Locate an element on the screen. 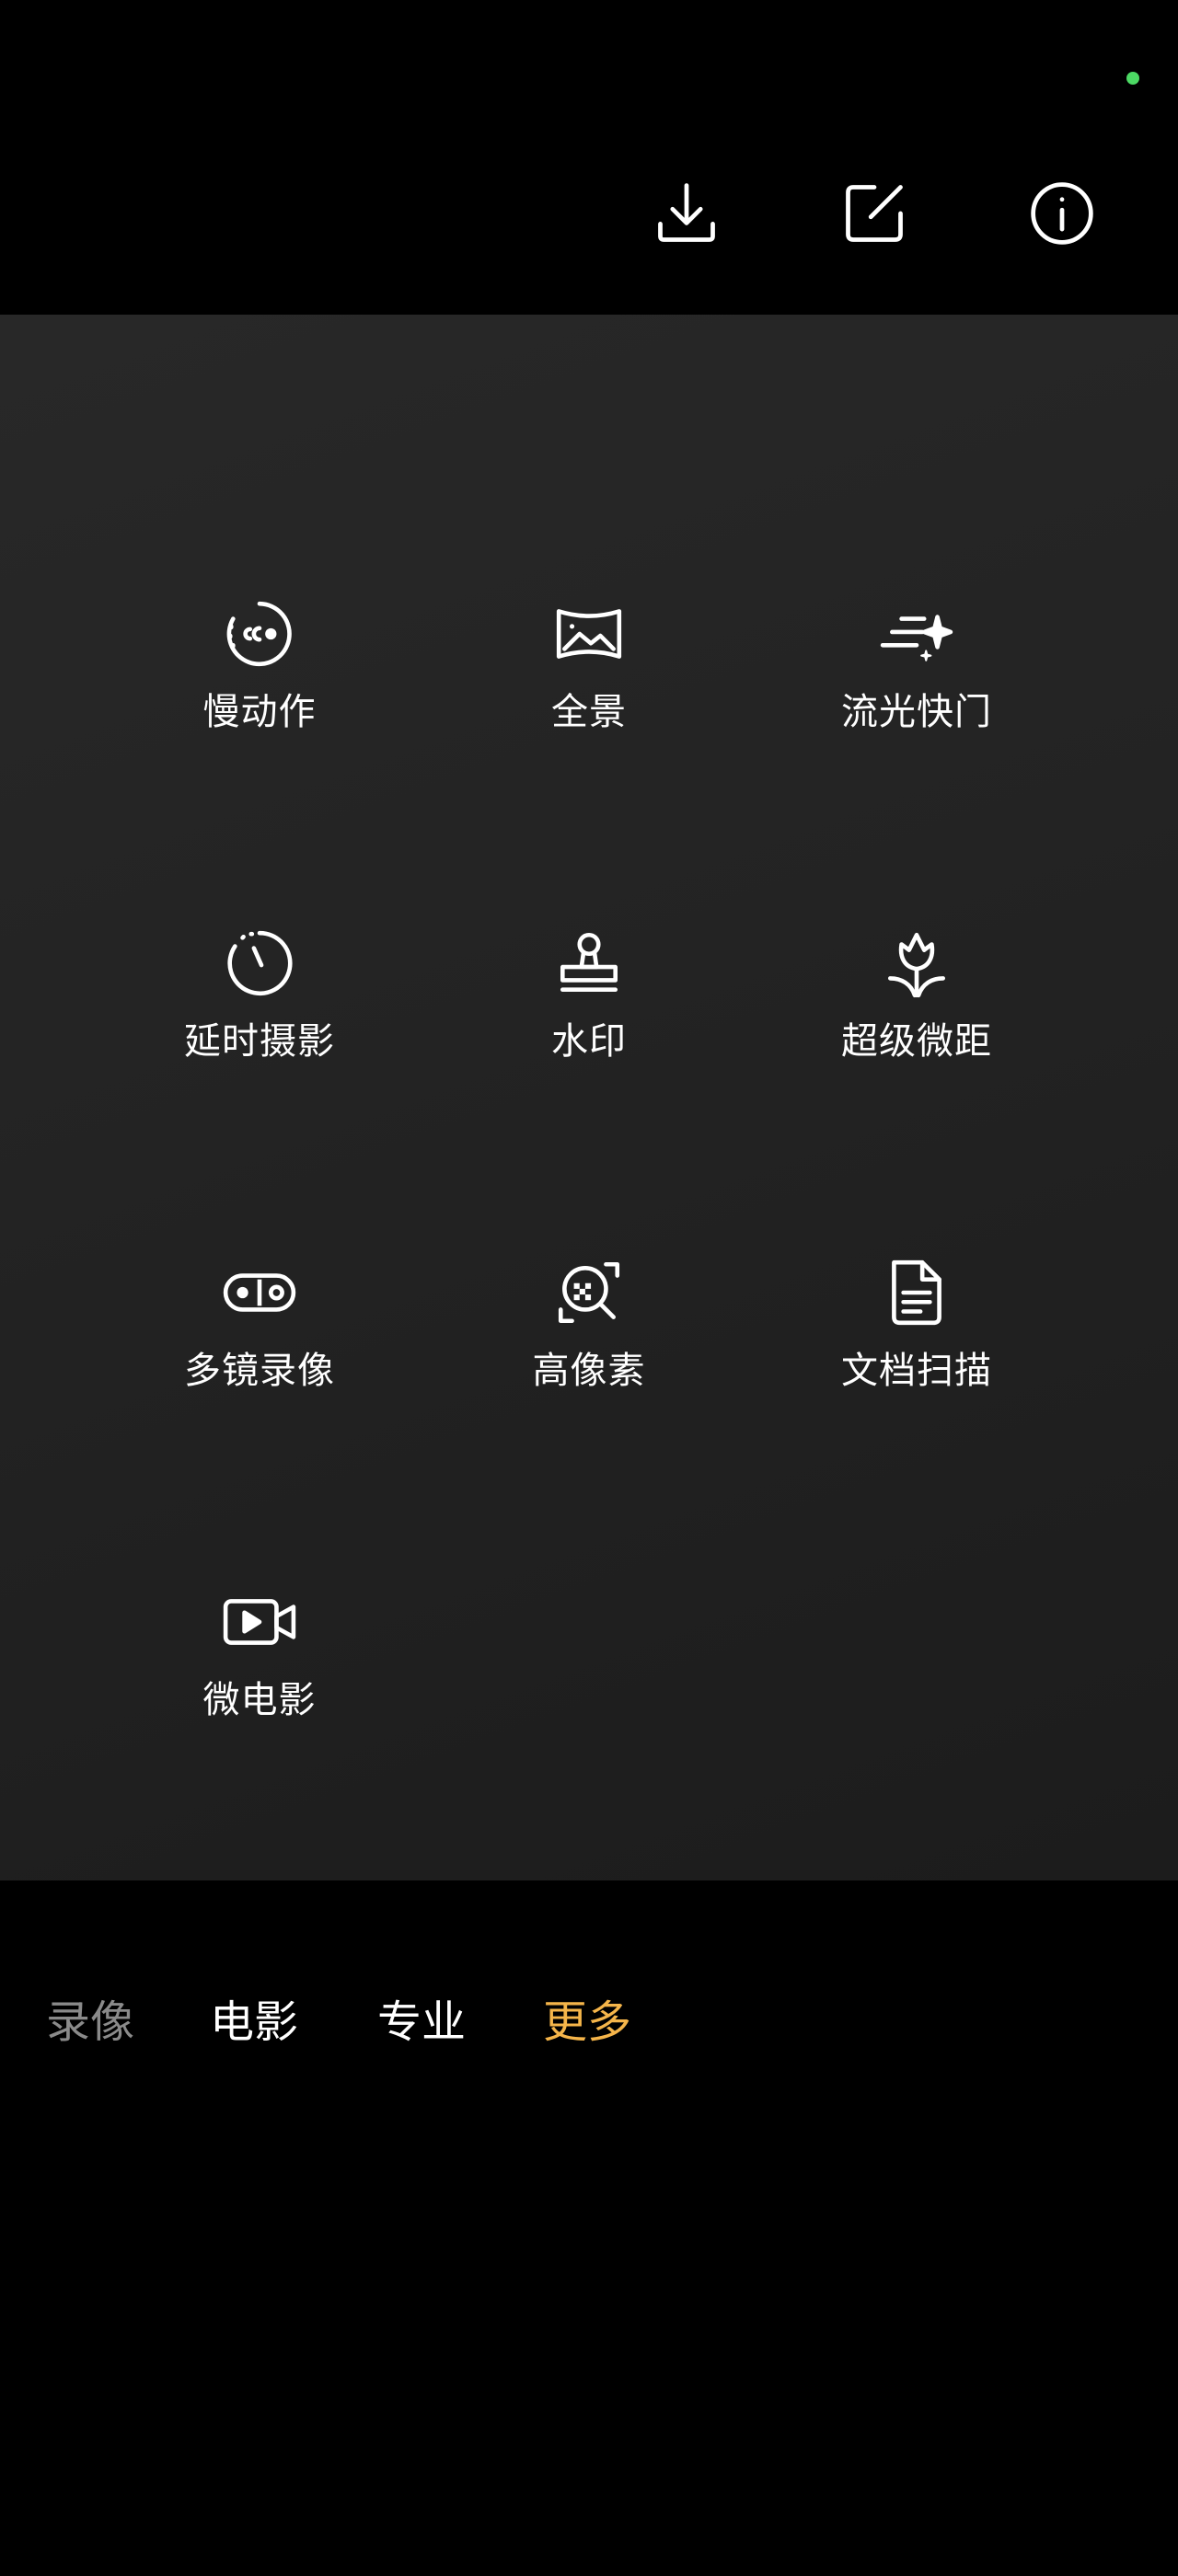 The height and width of the screenshot is (2576, 1178). info-icon is located at coordinates (1062, 213).